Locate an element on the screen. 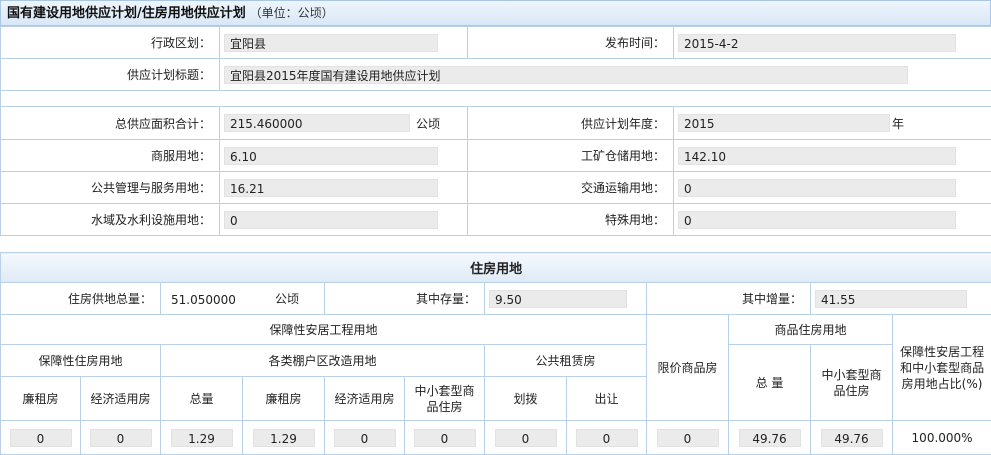 The height and width of the screenshot is (455, 991). housing-total-label: 住房供地总量： is located at coordinates (80, 298).